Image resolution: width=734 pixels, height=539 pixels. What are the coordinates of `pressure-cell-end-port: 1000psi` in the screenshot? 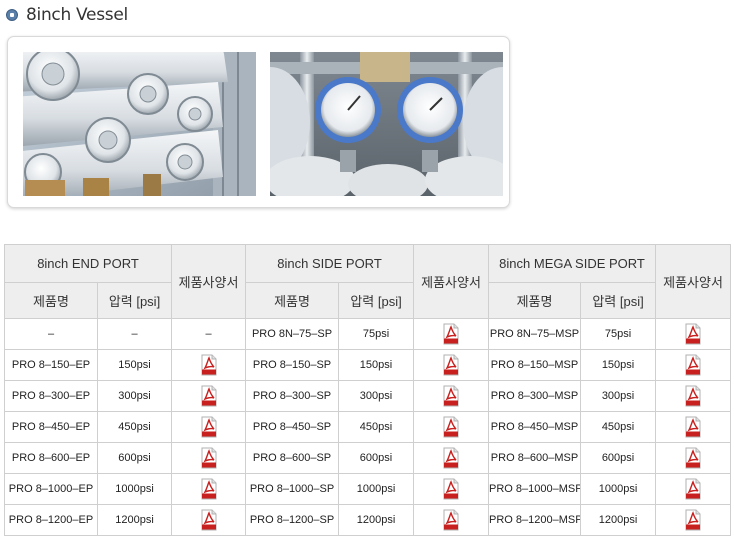 It's located at (134, 489).